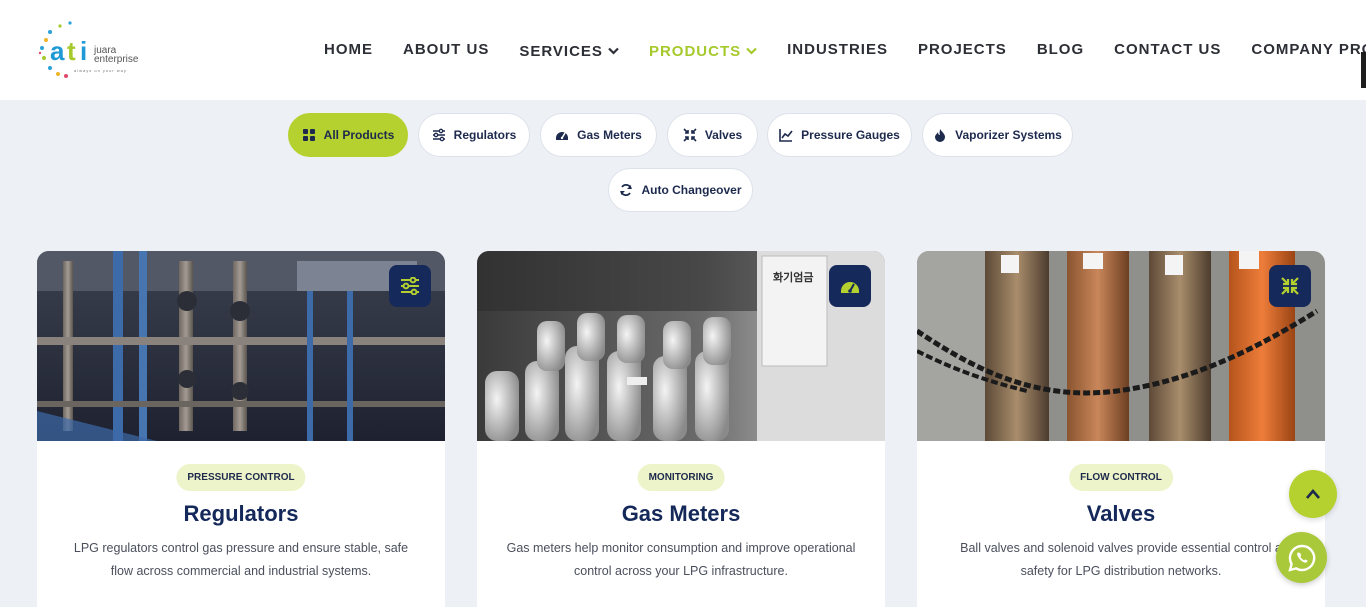 Image resolution: width=1366 pixels, height=607 pixels. What do you see at coordinates (100, 70) in the screenshot?
I see `logo-tagline: always on your way` at bounding box center [100, 70].